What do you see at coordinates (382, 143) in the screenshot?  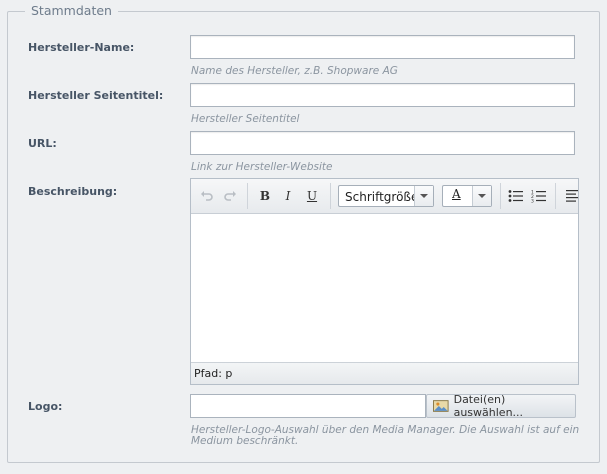 I see `url-input` at bounding box center [382, 143].